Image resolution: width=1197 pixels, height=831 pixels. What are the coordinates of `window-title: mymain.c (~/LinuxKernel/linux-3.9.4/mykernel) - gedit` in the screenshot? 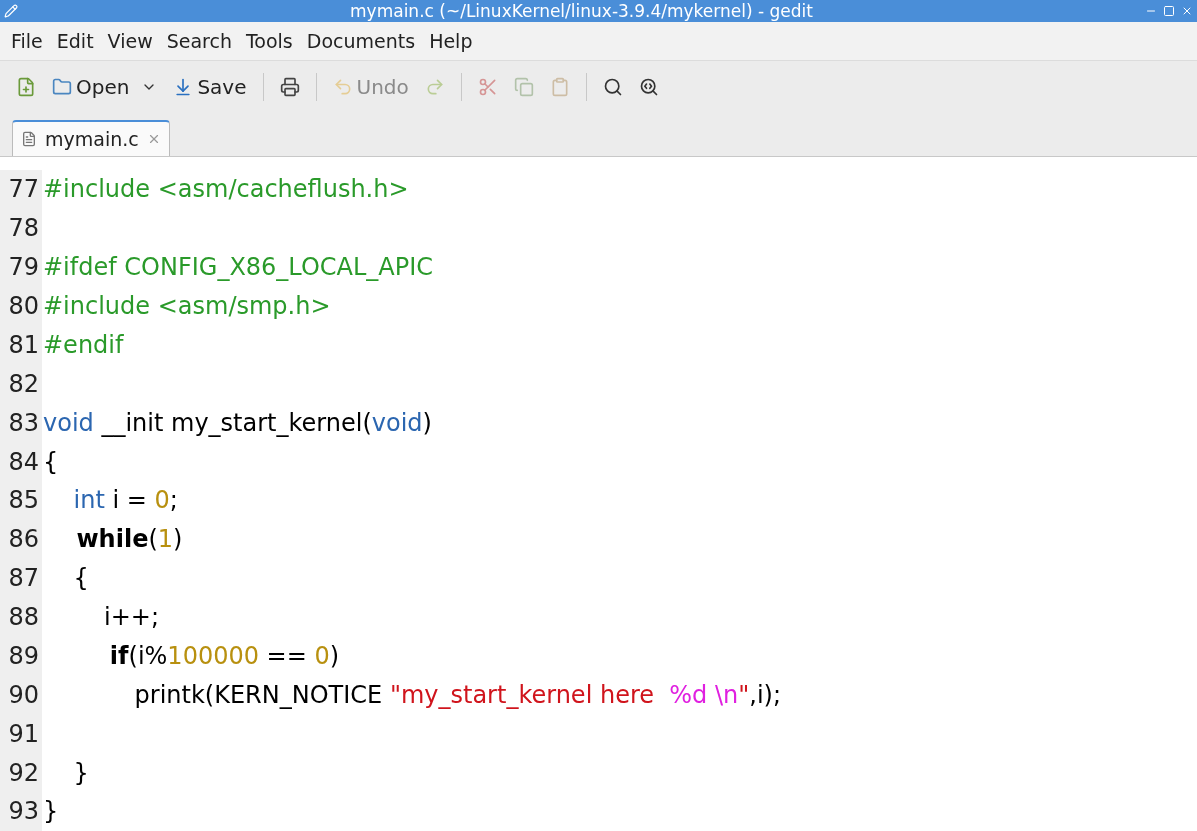 It's located at (581, 11).